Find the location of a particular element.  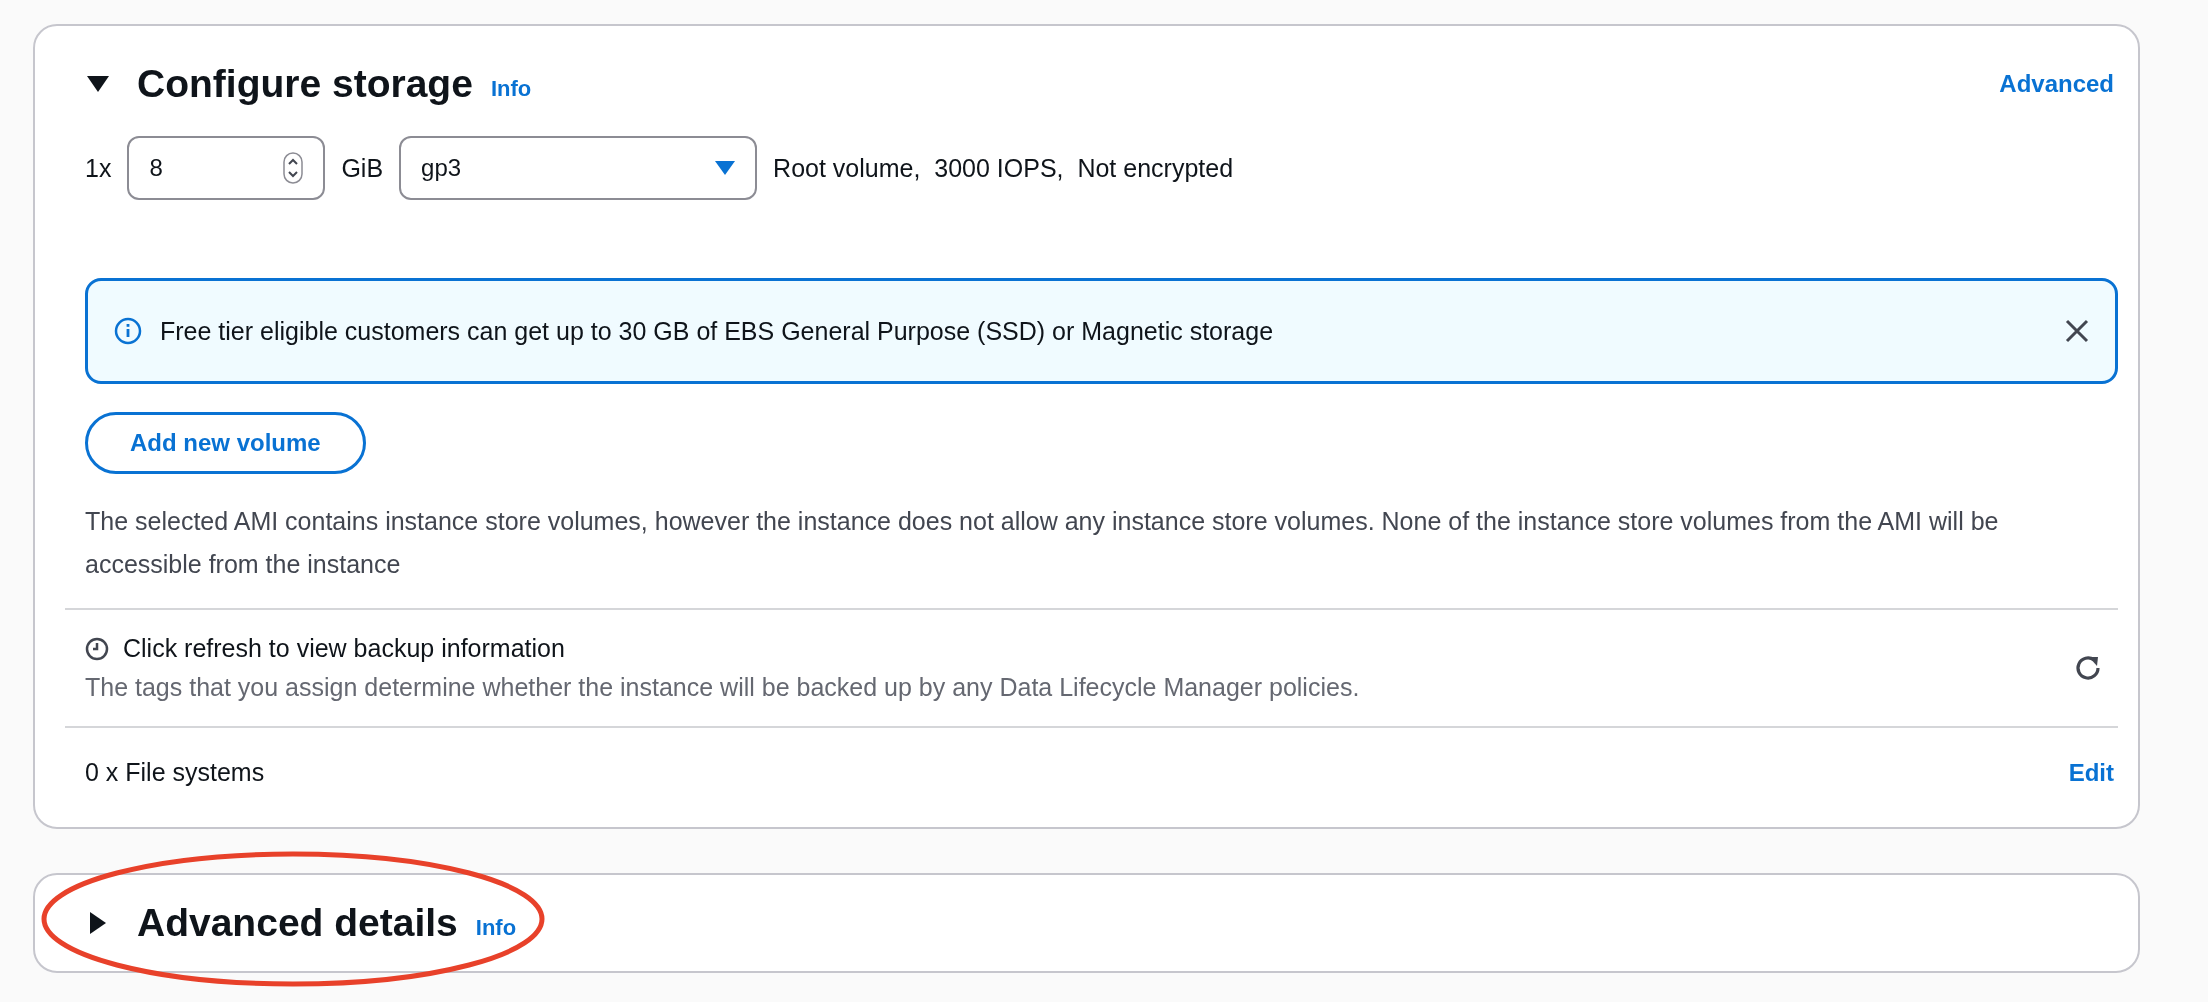

advanced-link: Advanced is located at coordinates (2056, 84).